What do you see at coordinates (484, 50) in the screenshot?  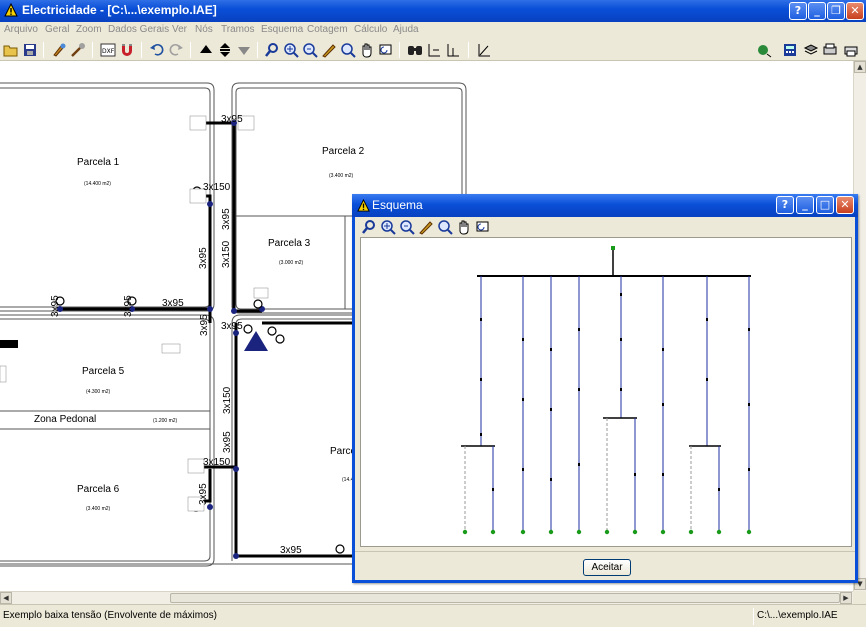 I see `axes-icon` at bounding box center [484, 50].